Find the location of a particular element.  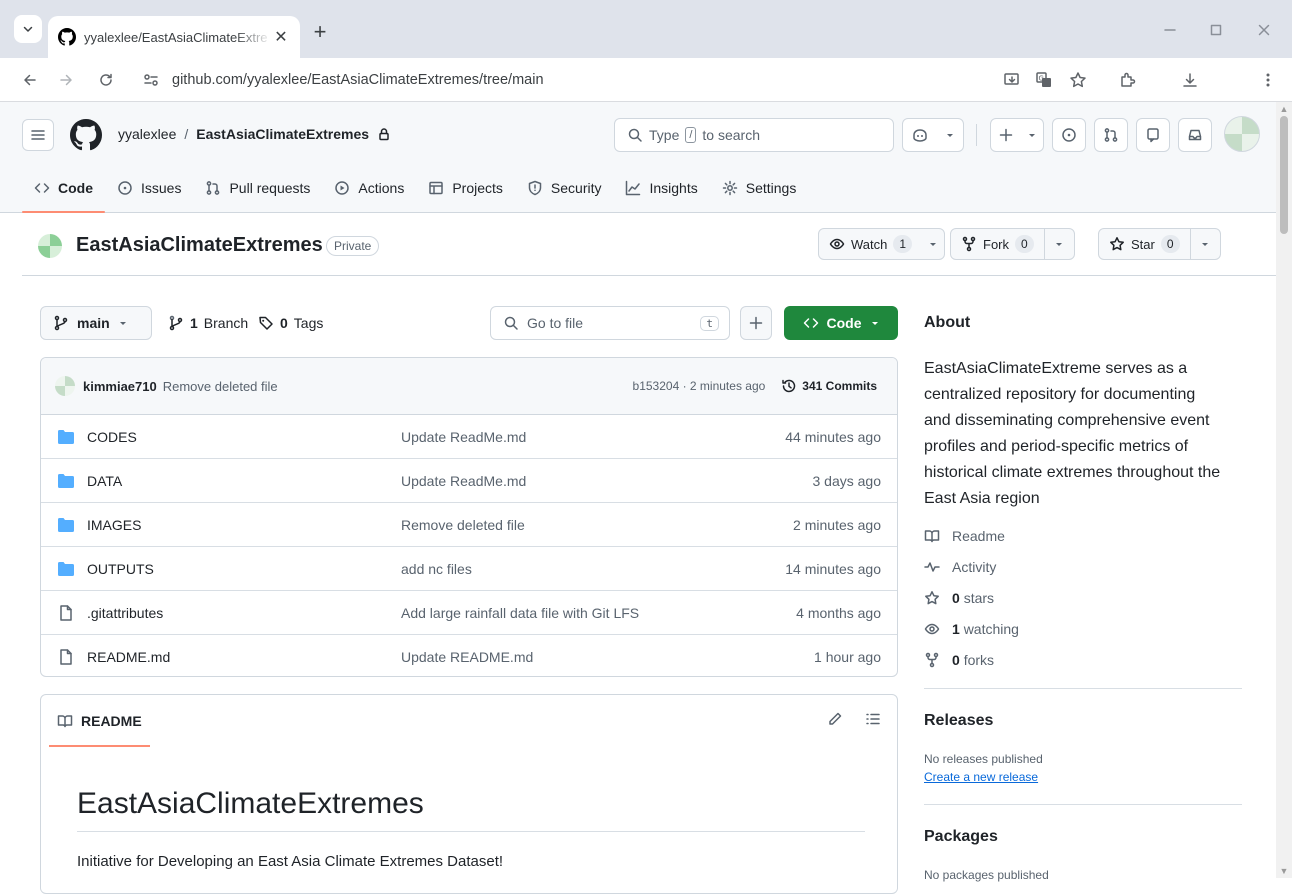

watching-link: 1 watching is located at coordinates (971, 629).